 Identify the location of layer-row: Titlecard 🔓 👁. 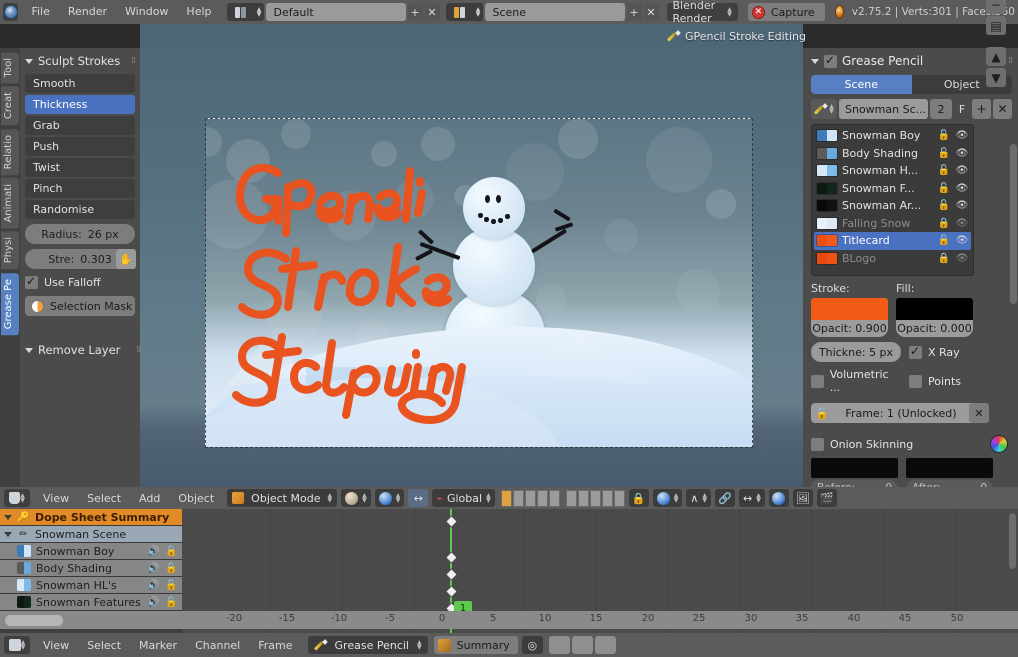
(892, 241).